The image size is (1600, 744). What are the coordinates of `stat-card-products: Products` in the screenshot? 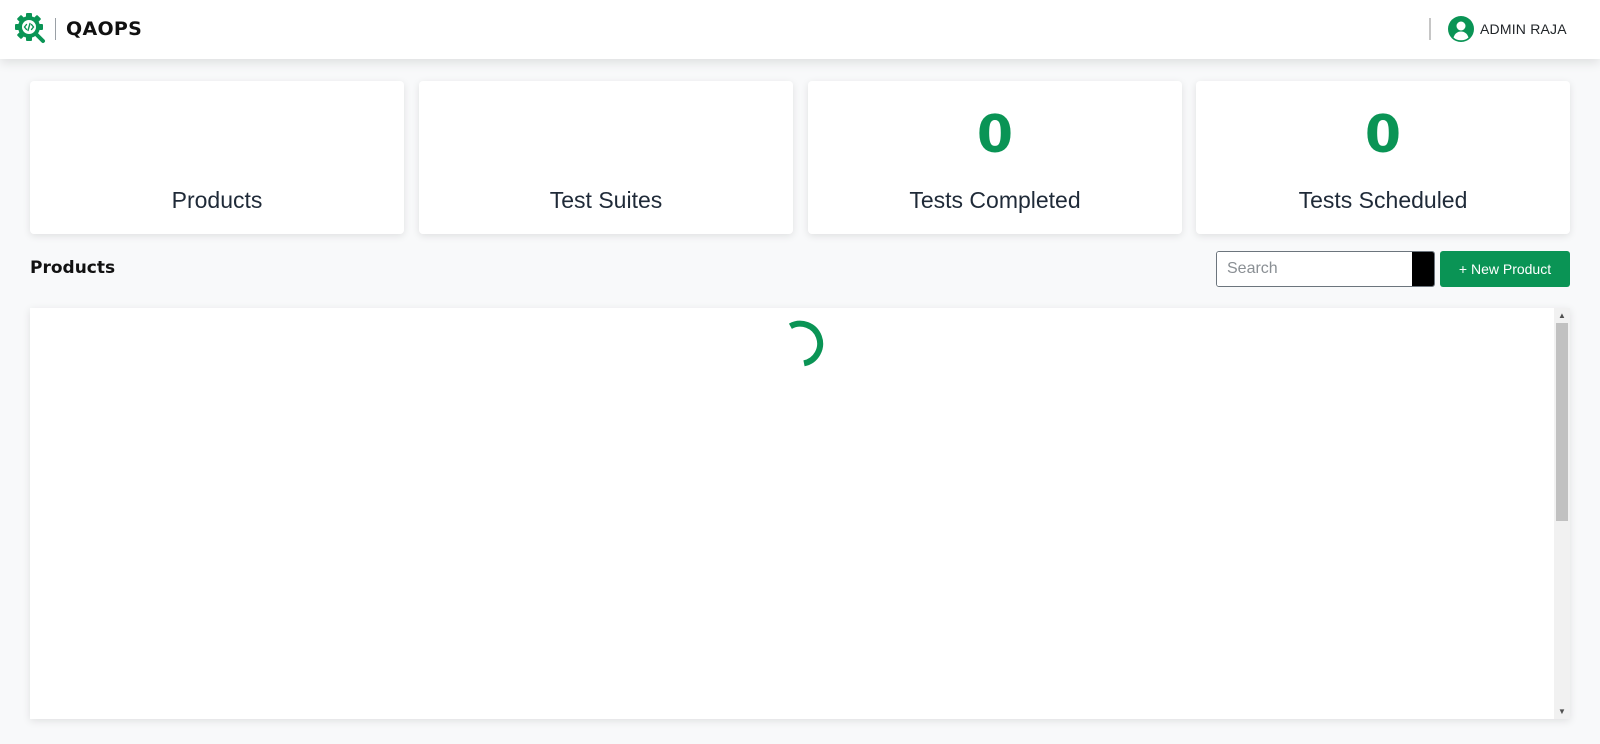 It's located at (217, 157).